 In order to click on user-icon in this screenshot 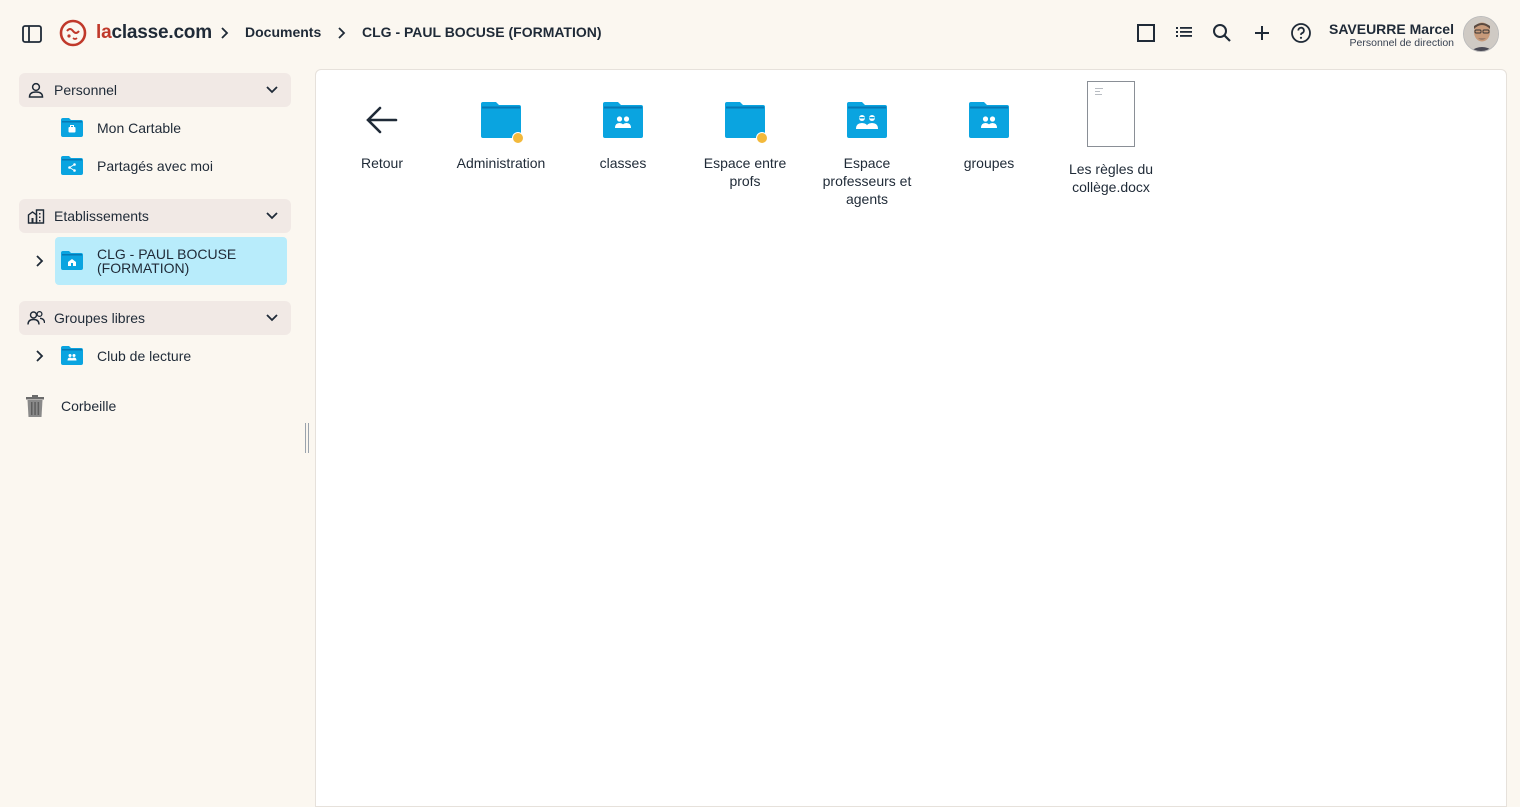, I will do `click(36, 90)`.